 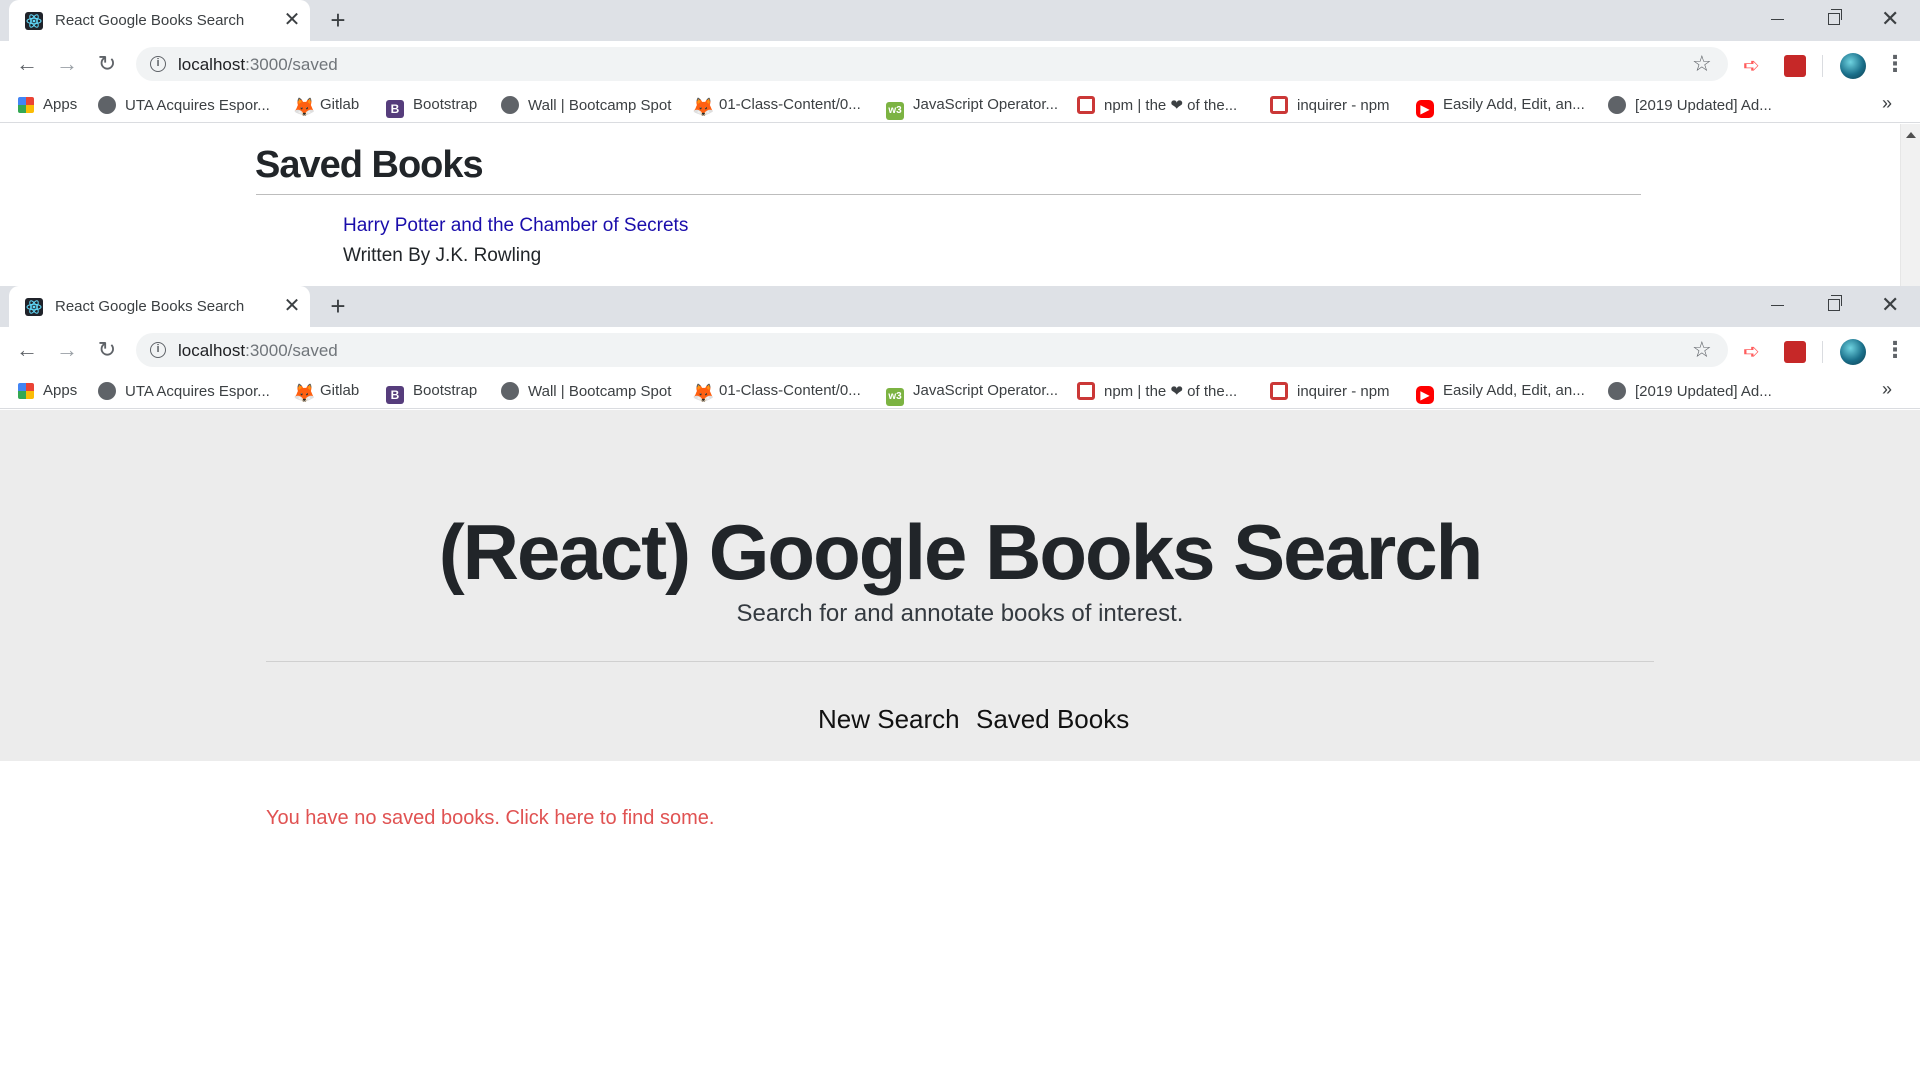 What do you see at coordinates (26, 391) in the screenshot?
I see `apps-grid-icon` at bounding box center [26, 391].